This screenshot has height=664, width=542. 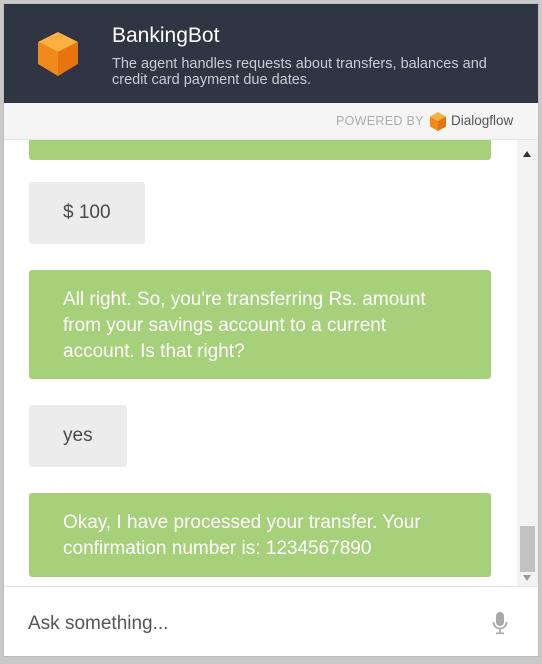 I want to click on input-bar, so click(x=271, y=621).